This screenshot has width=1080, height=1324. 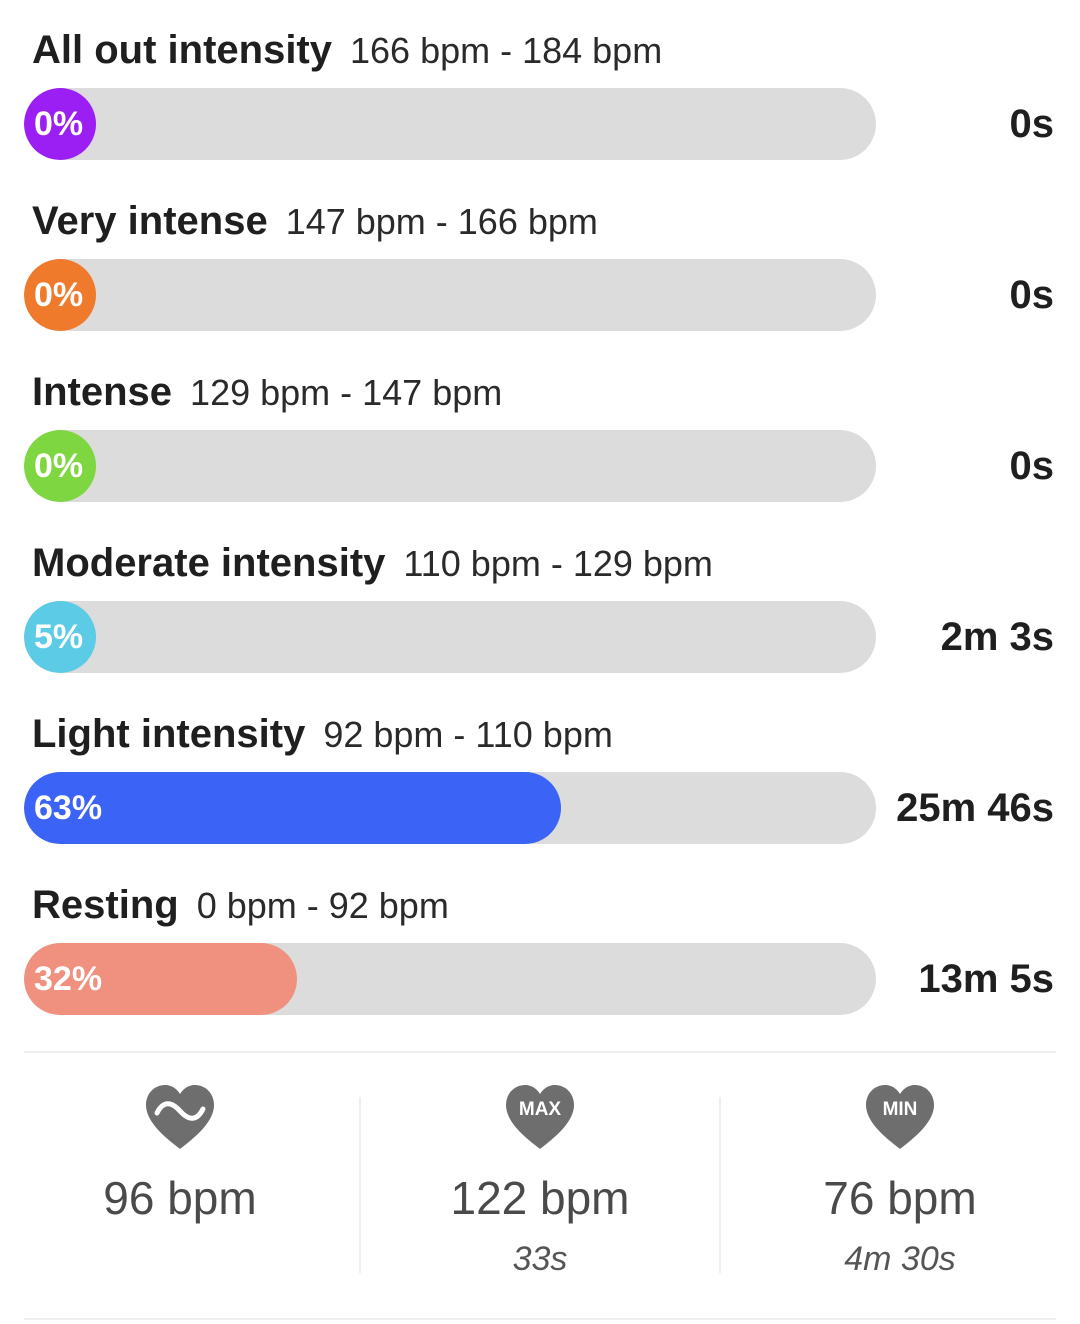 I want to click on zone-percent: 63%, so click(x=68, y=808).